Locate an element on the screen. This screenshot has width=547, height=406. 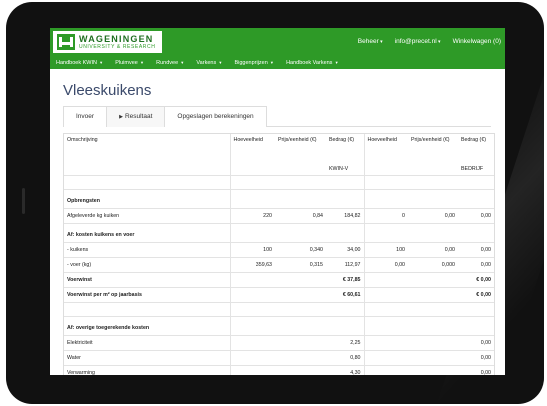
cell-value: € 60,61 is located at coordinates (345, 295).